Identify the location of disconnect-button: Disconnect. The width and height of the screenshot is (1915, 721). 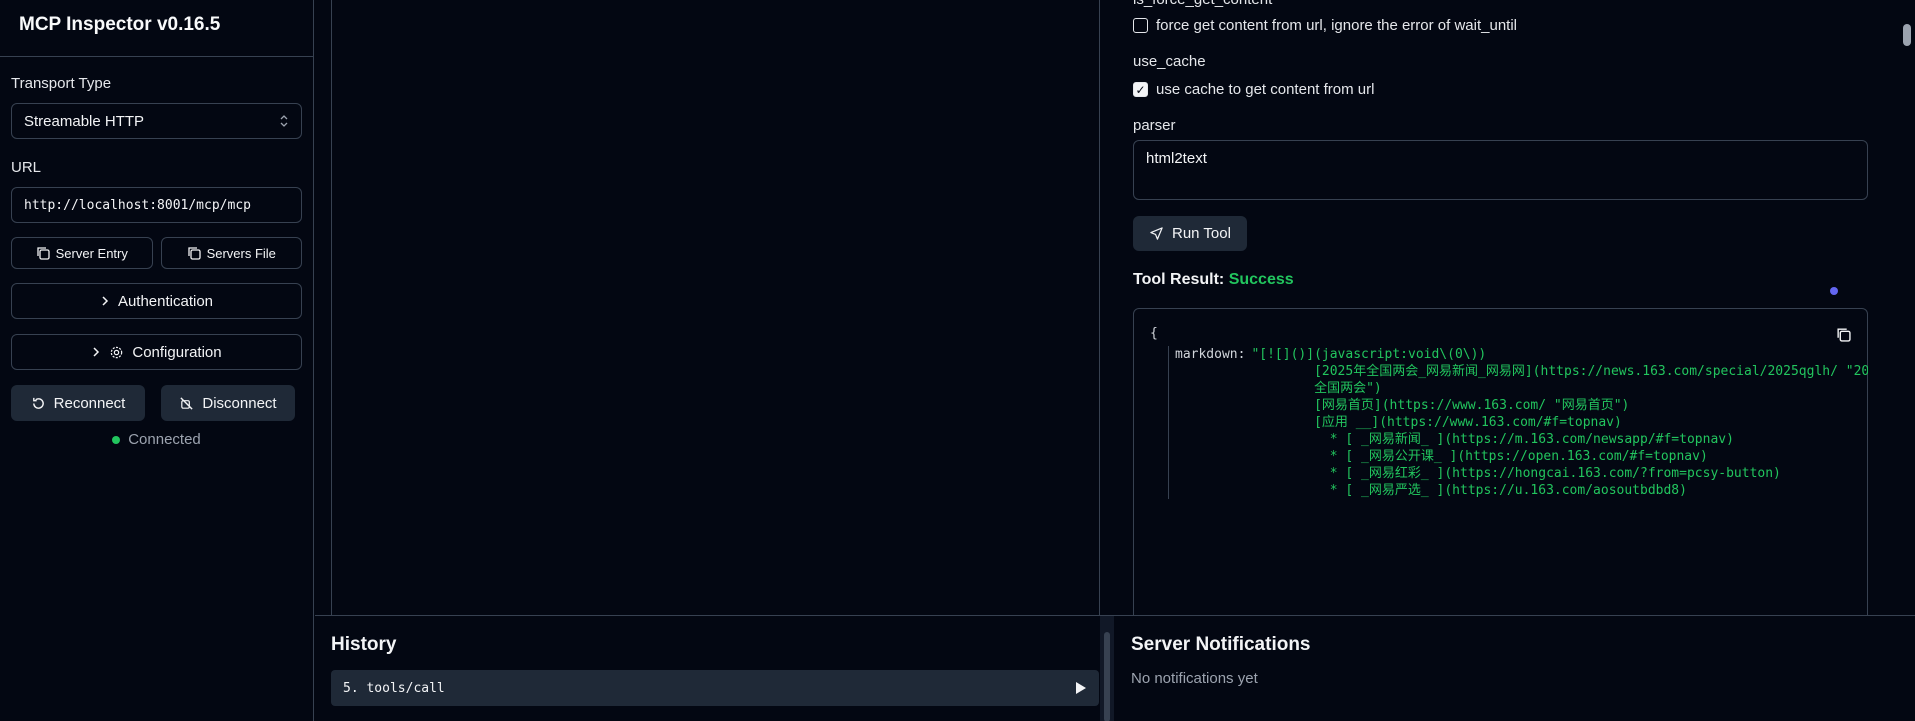
(228, 403).